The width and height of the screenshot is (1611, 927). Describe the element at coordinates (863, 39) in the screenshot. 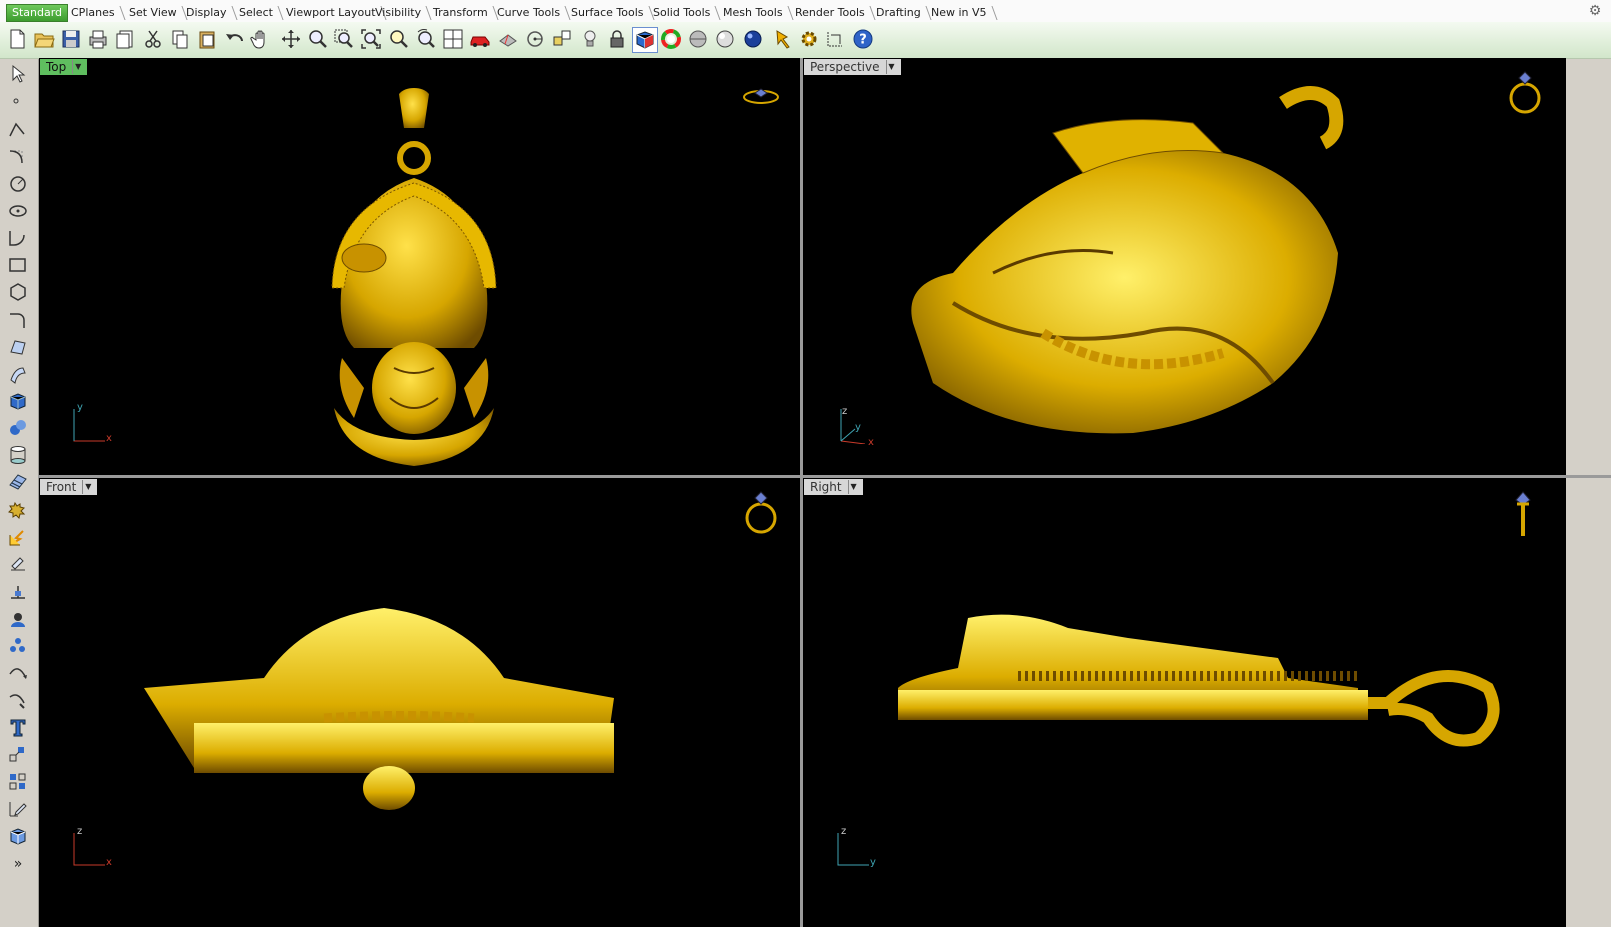

I see `help-icon: ?` at that location.